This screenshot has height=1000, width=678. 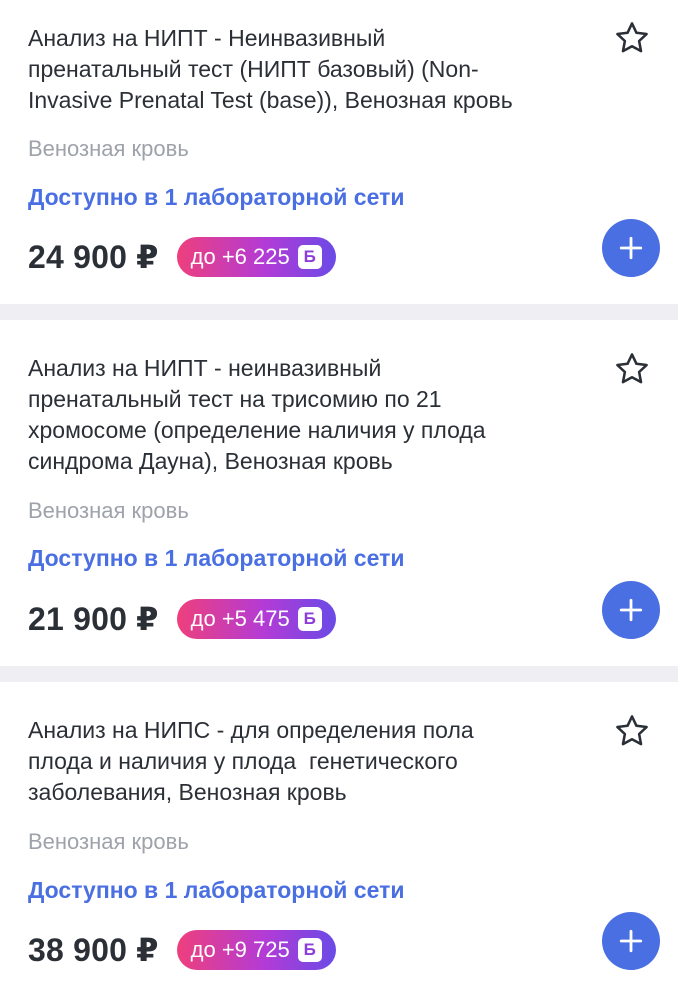 I want to click on price-row: 24 900 ₽ до +6 225 Б, so click(x=182, y=257).